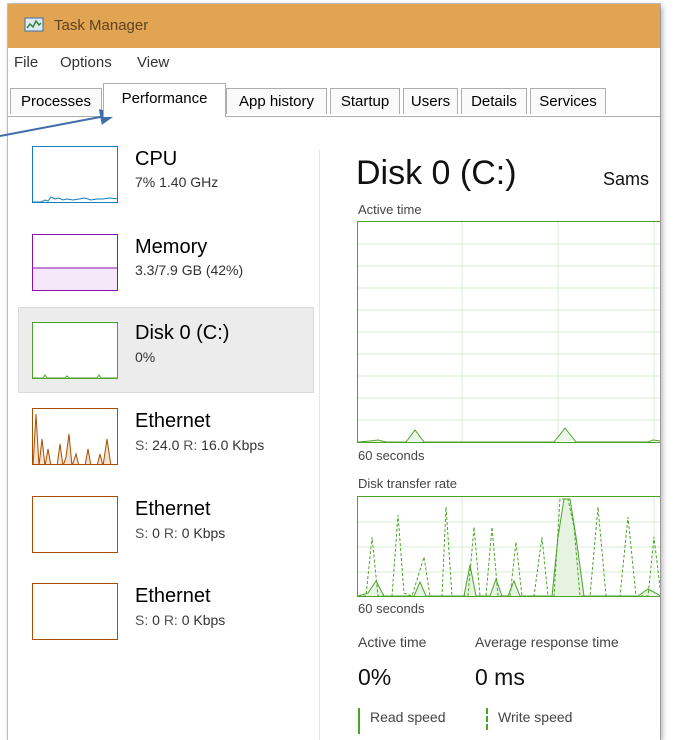 The image size is (684, 740). What do you see at coordinates (164, 100) in the screenshot?
I see `tab-performance: Performance` at bounding box center [164, 100].